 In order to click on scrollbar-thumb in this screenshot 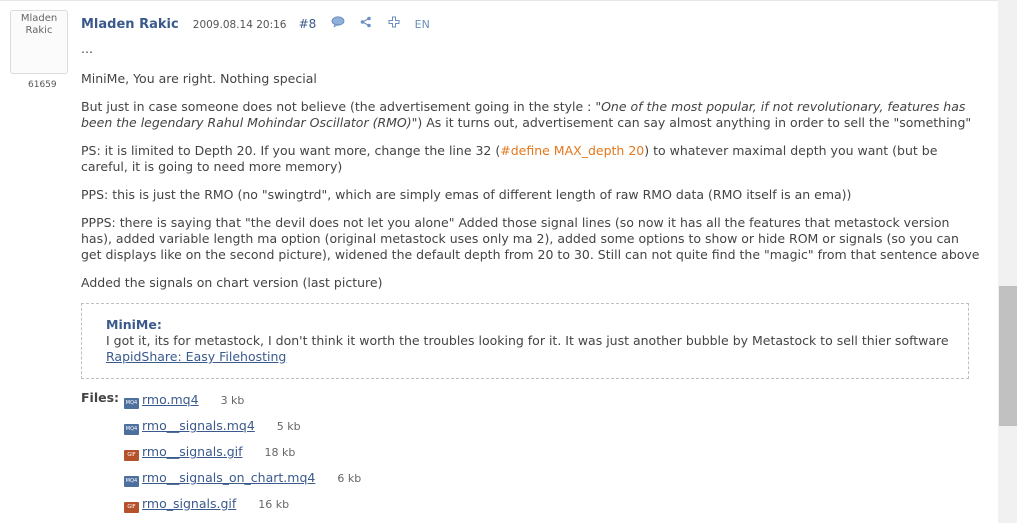, I will do `click(1008, 356)`.